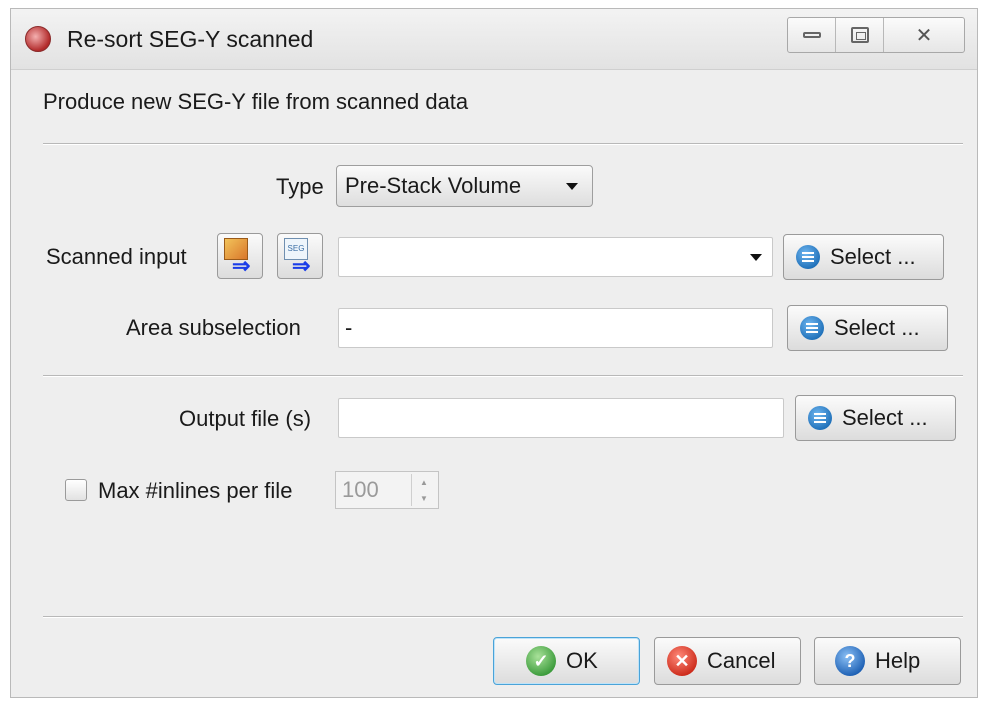  What do you see at coordinates (195, 490) in the screenshot?
I see `max-inlines-label: Max #inlines per file` at bounding box center [195, 490].